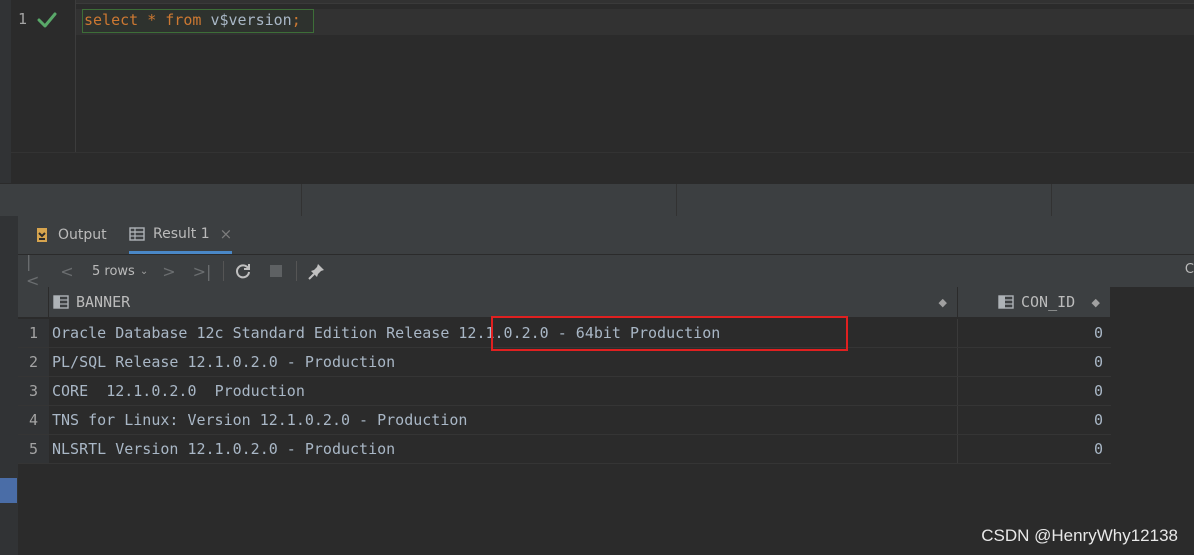 Image resolution: width=1194 pixels, height=555 pixels. What do you see at coordinates (8, 490) in the screenshot?
I see `side-marker` at bounding box center [8, 490].